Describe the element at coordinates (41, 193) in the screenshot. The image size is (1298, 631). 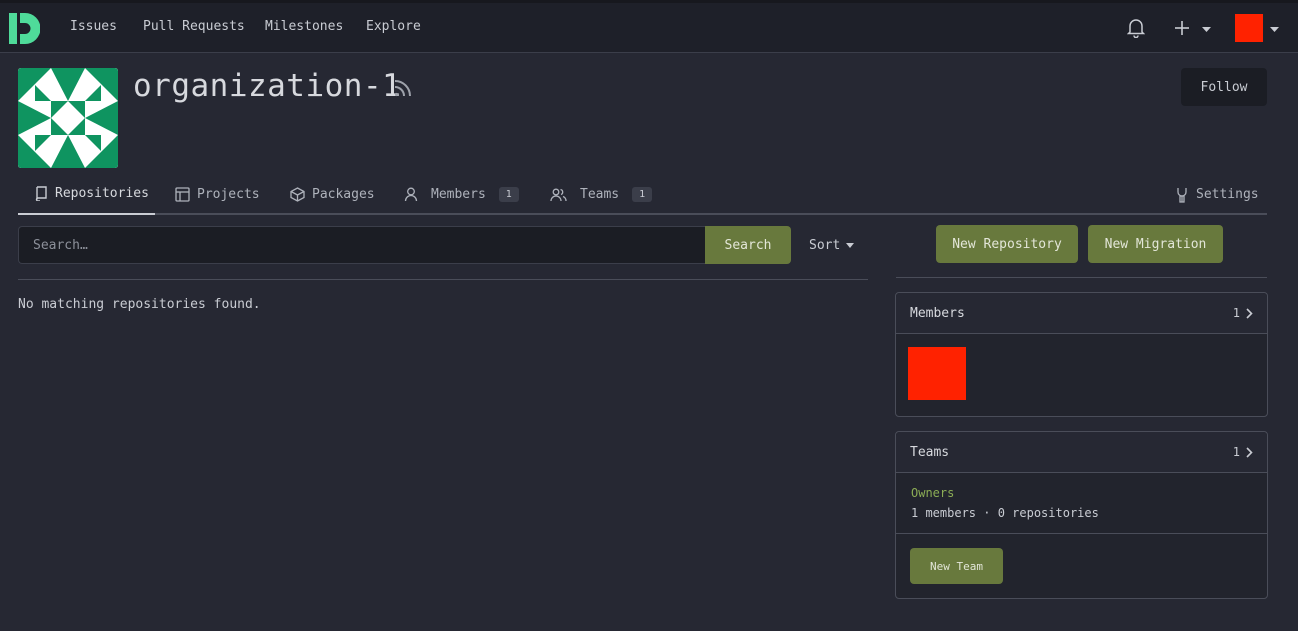
I see `repo-icon` at that location.